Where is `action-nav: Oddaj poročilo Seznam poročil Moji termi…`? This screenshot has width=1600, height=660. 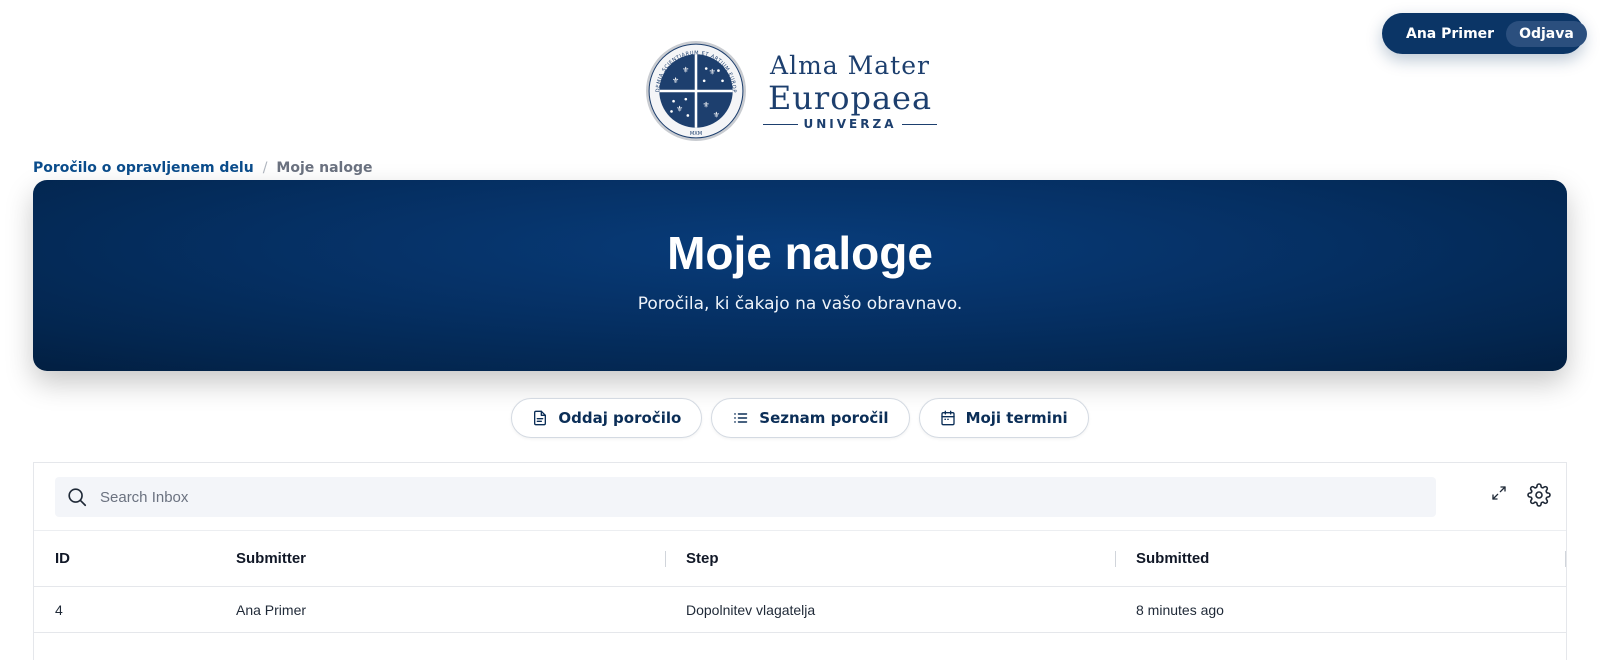
action-nav: Oddaj poročilo Seznam poročil Moji termi… is located at coordinates (800, 418).